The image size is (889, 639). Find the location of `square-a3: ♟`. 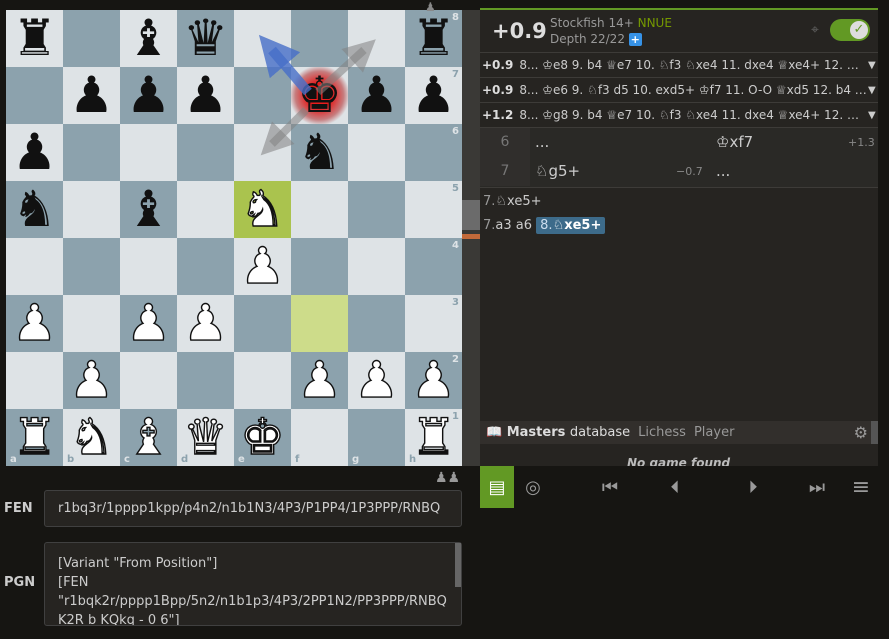

square-a3: ♟ is located at coordinates (34, 323).